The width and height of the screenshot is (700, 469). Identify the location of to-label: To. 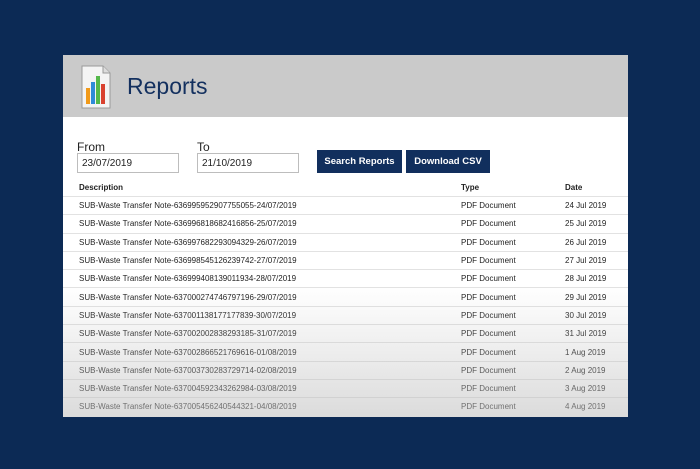
(203, 147).